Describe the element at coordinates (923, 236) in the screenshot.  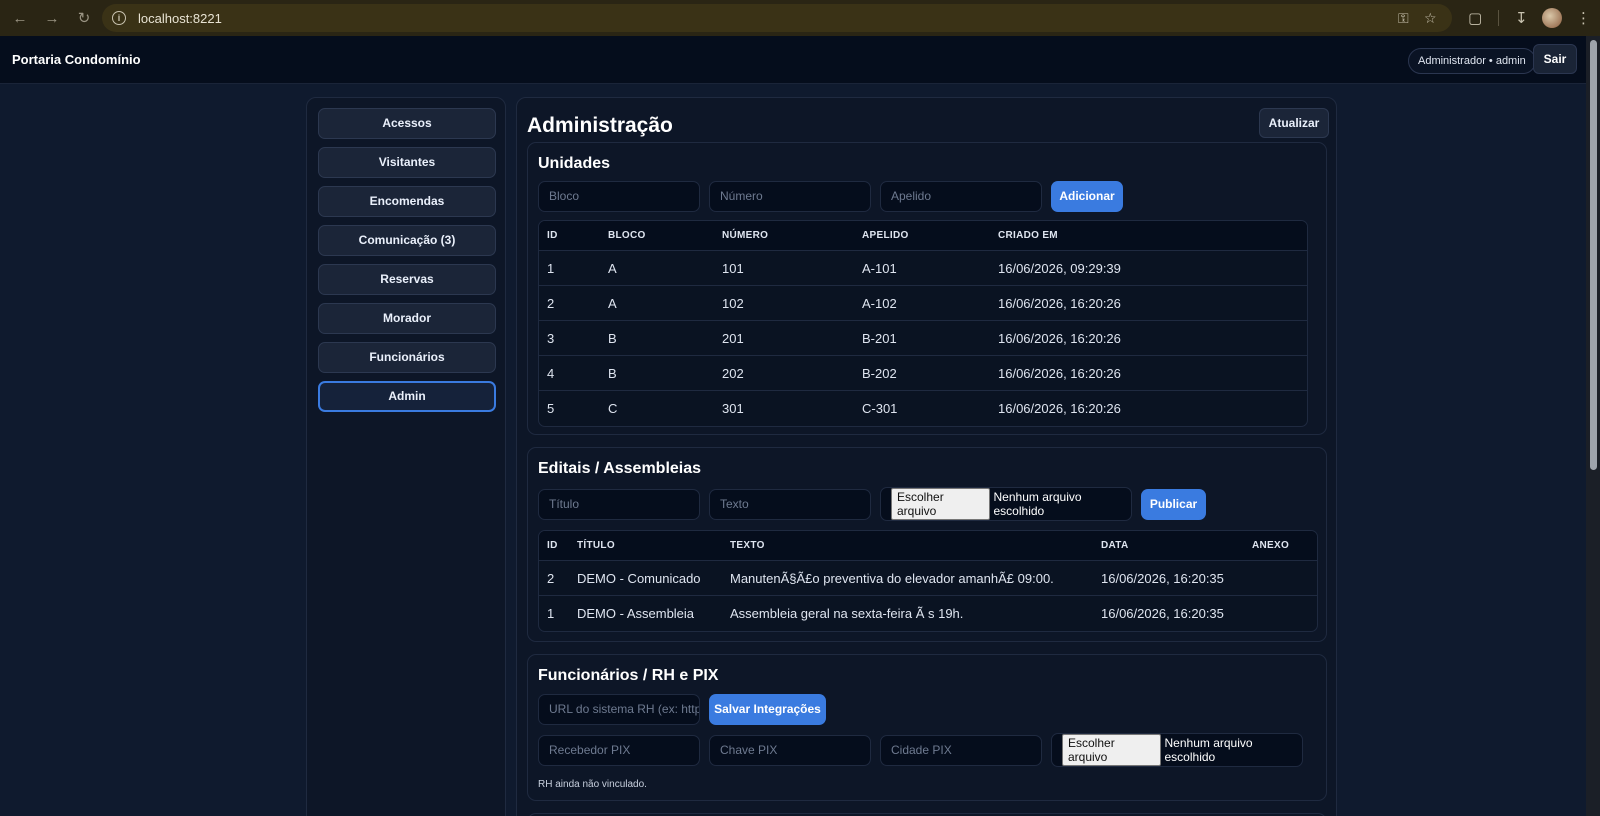
I see `table-header: ID BLOCO NÚMERO APELIDO CRIADO EM` at that location.